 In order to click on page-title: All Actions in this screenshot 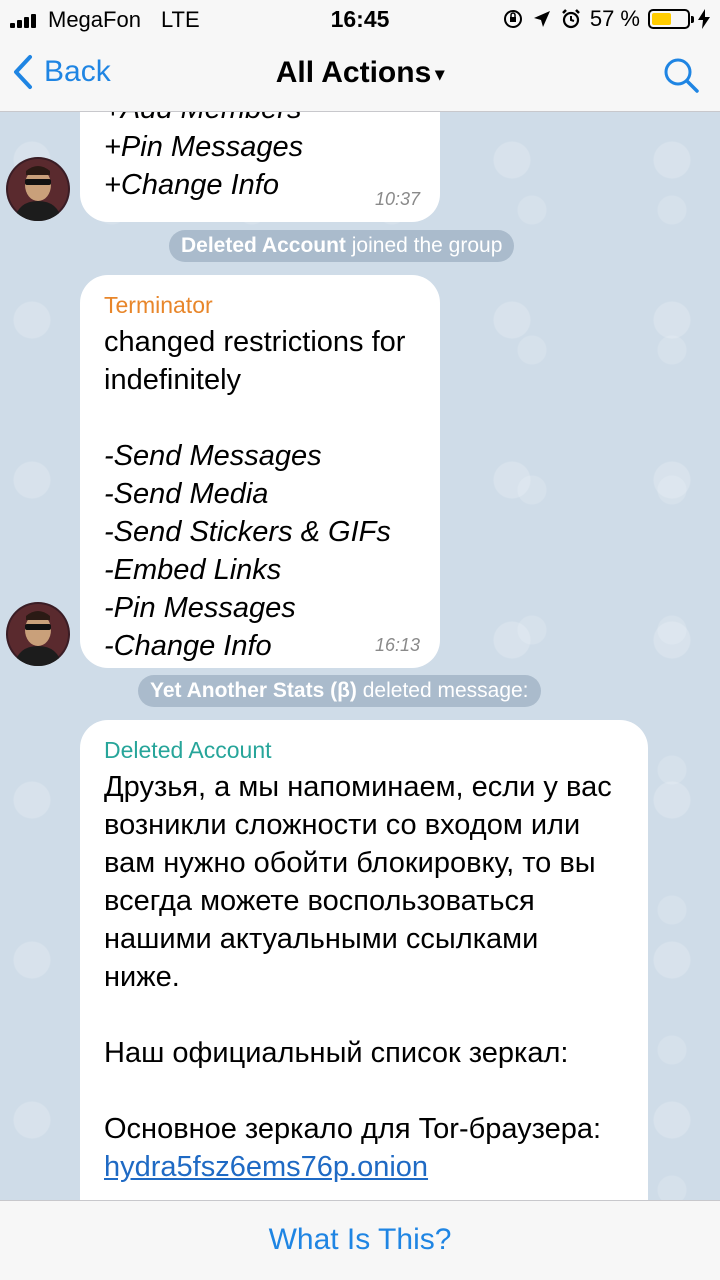, I will do `click(353, 72)`.